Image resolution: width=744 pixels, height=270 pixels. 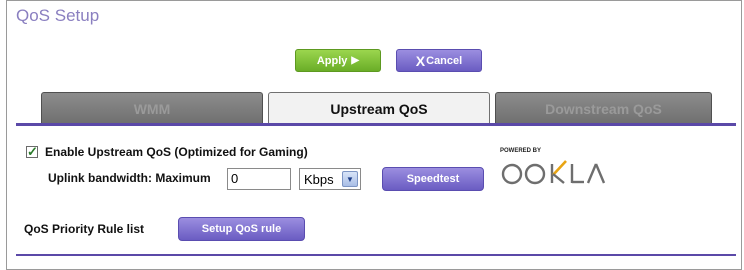 What do you see at coordinates (332, 60) in the screenshot?
I see `apply-label: Apply` at bounding box center [332, 60].